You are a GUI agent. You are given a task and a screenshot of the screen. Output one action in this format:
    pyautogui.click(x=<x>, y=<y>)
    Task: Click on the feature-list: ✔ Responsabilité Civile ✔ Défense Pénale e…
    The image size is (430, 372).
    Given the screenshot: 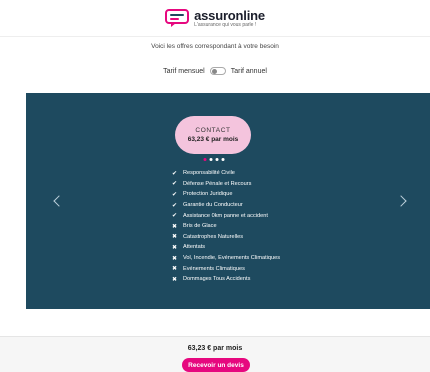 What is the action you would take?
    pyautogui.click(x=226, y=226)
    